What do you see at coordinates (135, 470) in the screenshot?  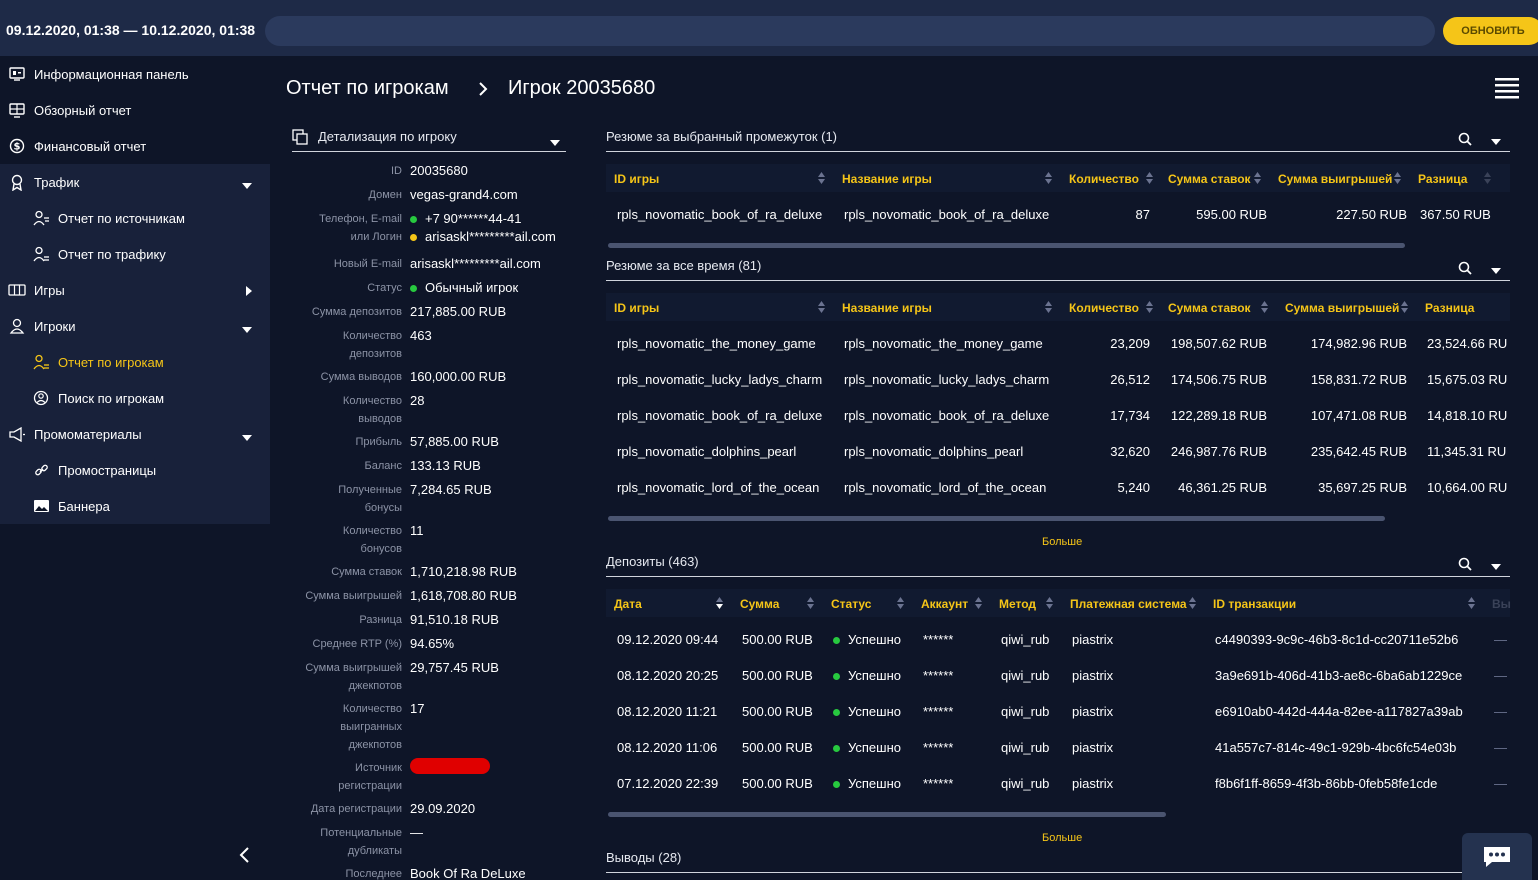 I see `sidebar-item-promo-pages: Промостраницы` at bounding box center [135, 470].